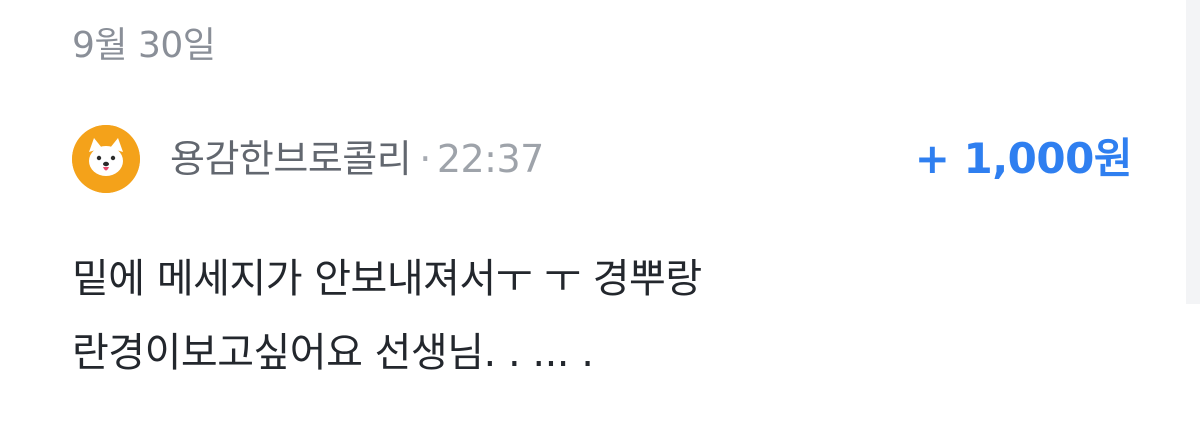  What do you see at coordinates (490, 159) in the screenshot?
I see `timestamp: 22:37` at bounding box center [490, 159].